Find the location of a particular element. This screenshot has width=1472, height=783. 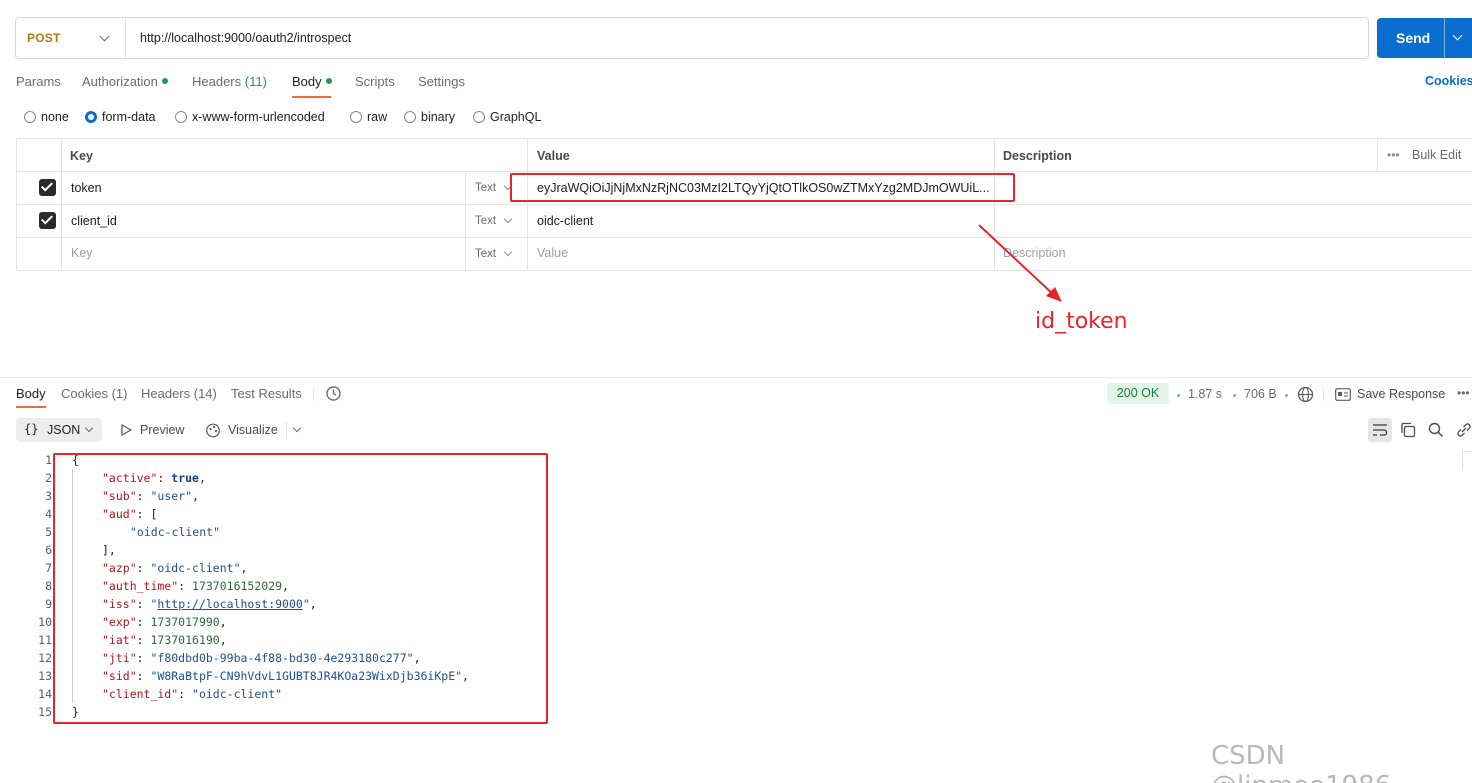

radio-raw: raw is located at coordinates (368, 117).